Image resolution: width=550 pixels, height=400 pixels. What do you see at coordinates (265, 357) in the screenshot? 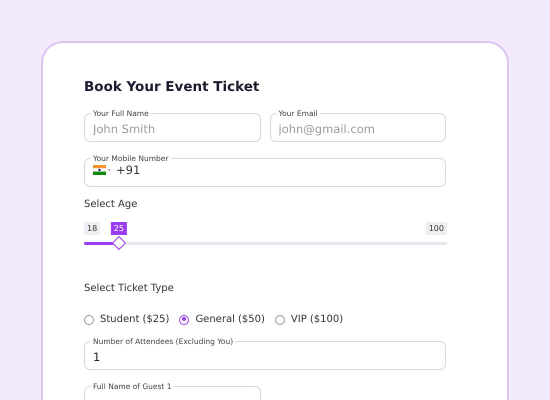
I see `attendees-input: 1` at bounding box center [265, 357].